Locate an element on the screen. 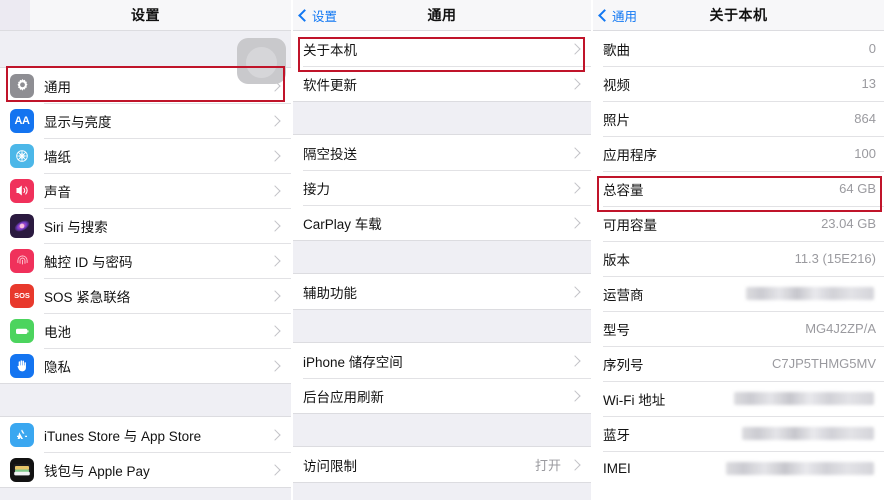 The image size is (884, 500). general-list-3: 辅助功能 is located at coordinates (442, 291).